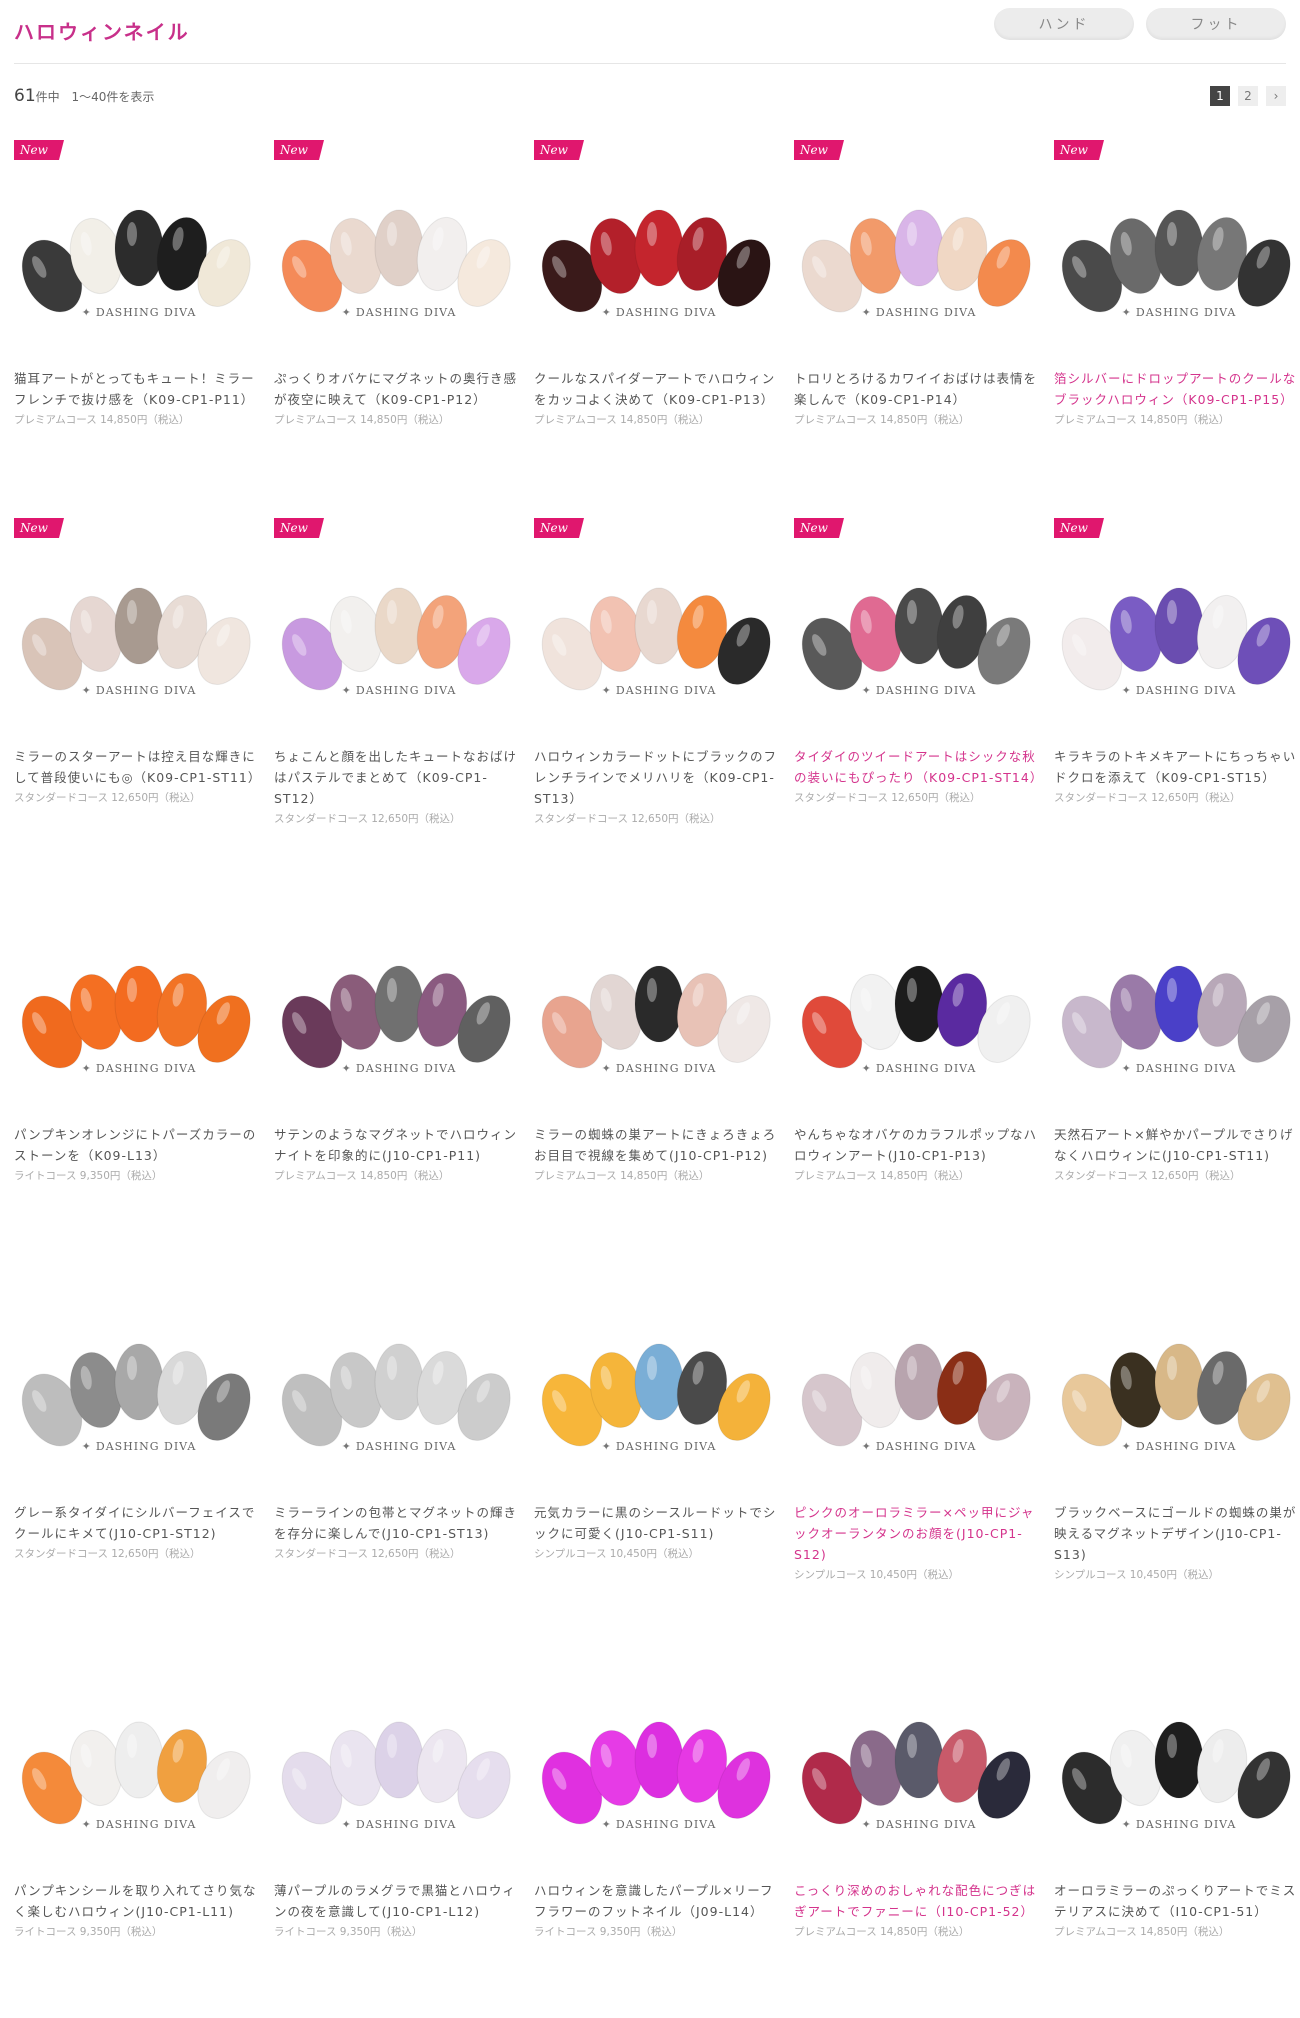 The height and width of the screenshot is (2018, 1300). I want to click on product-title: パンプキンシールを取り入れてさり気なく楽しむハロウィン(J10-CP1-L11), so click(135, 1901).